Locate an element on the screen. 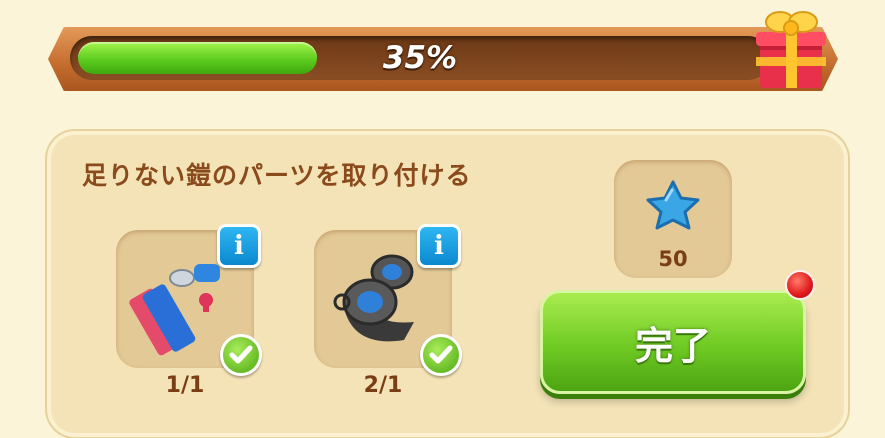 This screenshot has height=438, width=885. complete-button-label: 完了 is located at coordinates (672, 346).